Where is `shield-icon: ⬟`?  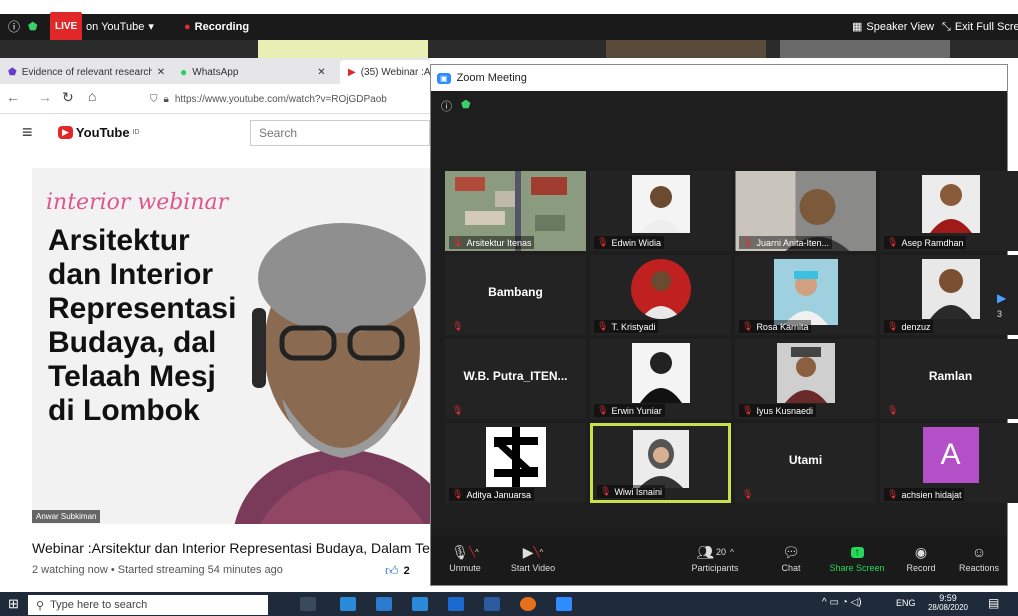 shield-icon: ⬟ is located at coordinates (33, 27).